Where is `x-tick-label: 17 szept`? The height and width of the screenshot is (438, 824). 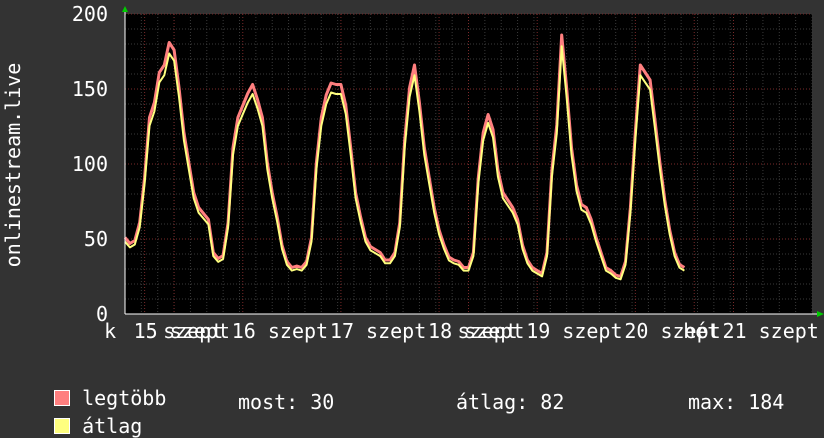
x-tick-label: 17 szept is located at coordinates (378, 331).